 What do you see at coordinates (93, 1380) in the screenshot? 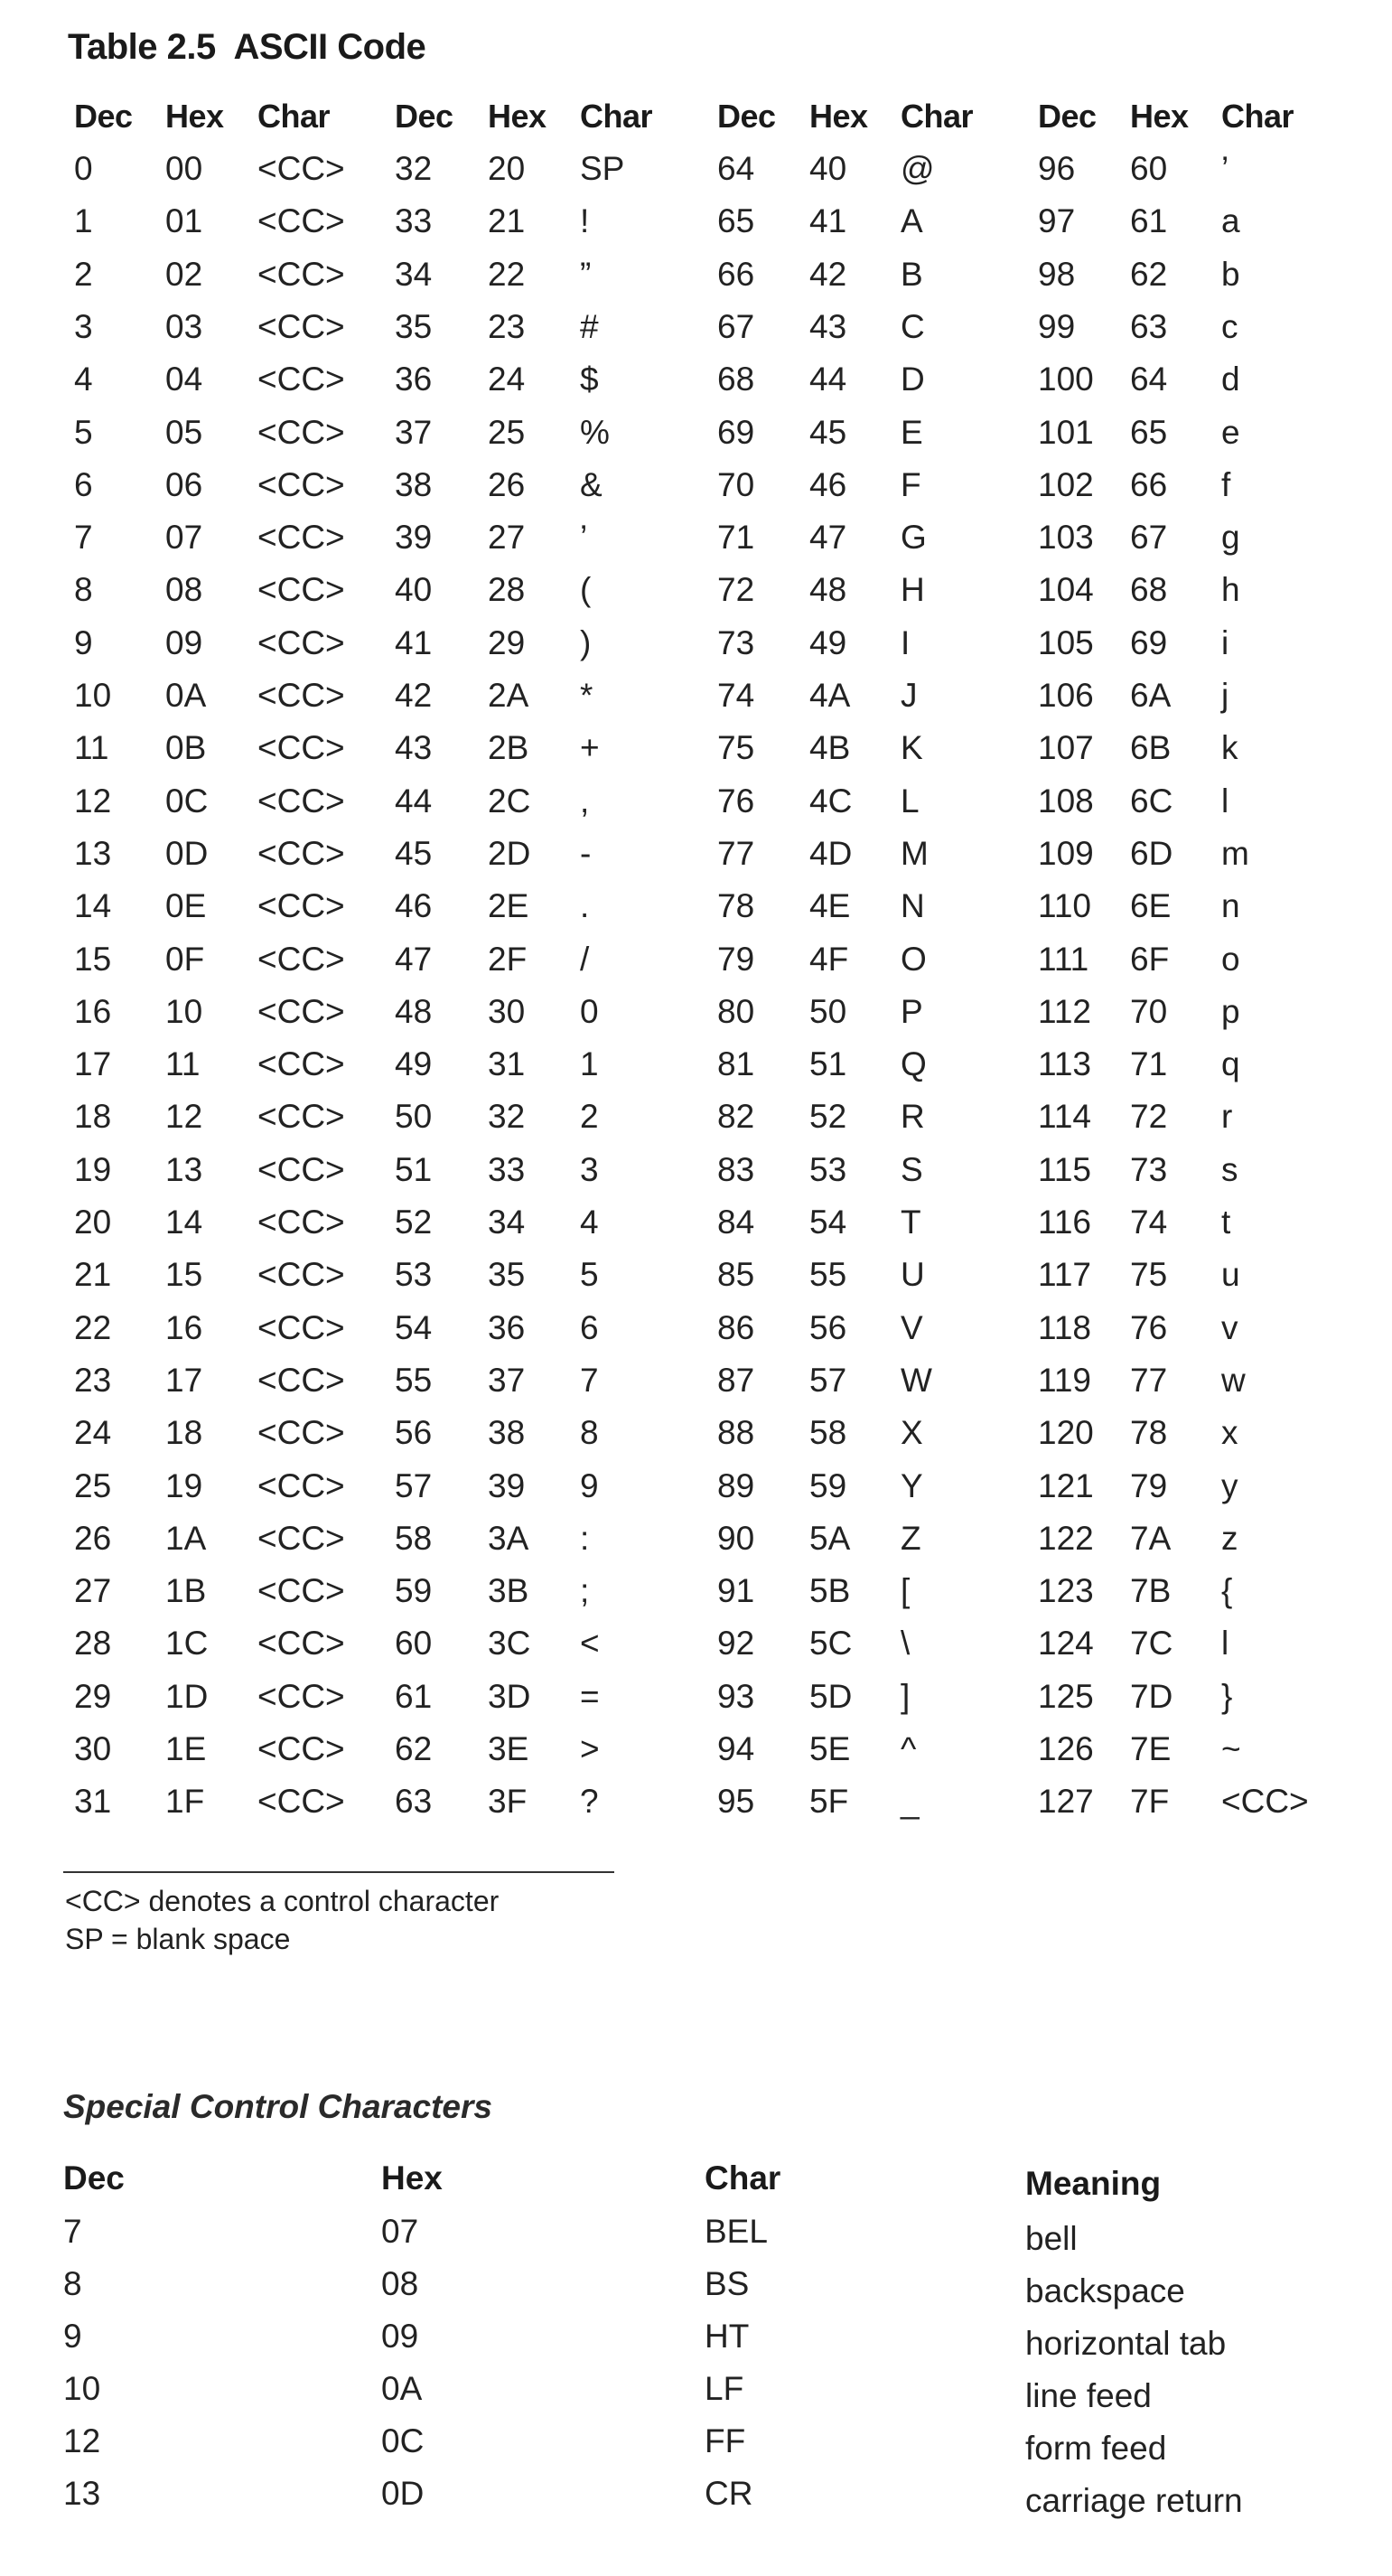
I see `cell-dec: 23` at bounding box center [93, 1380].